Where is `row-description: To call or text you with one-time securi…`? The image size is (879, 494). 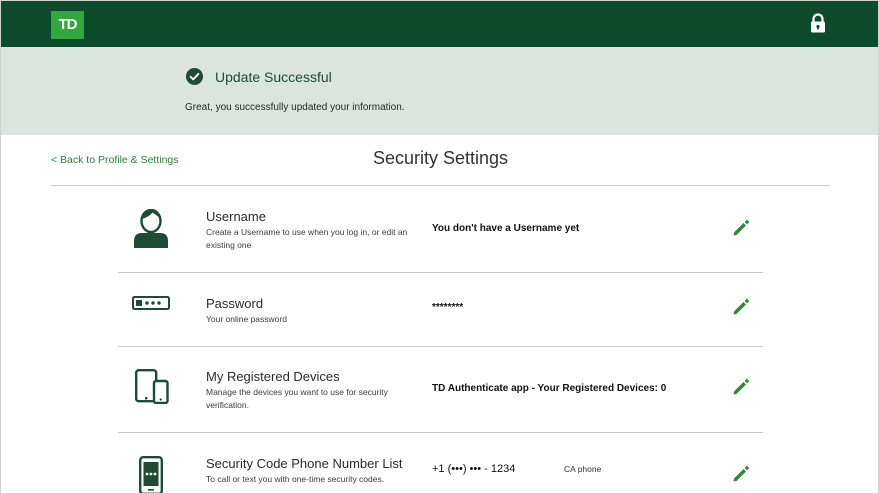 row-description: To call or text you with one-time securi… is located at coordinates (295, 479).